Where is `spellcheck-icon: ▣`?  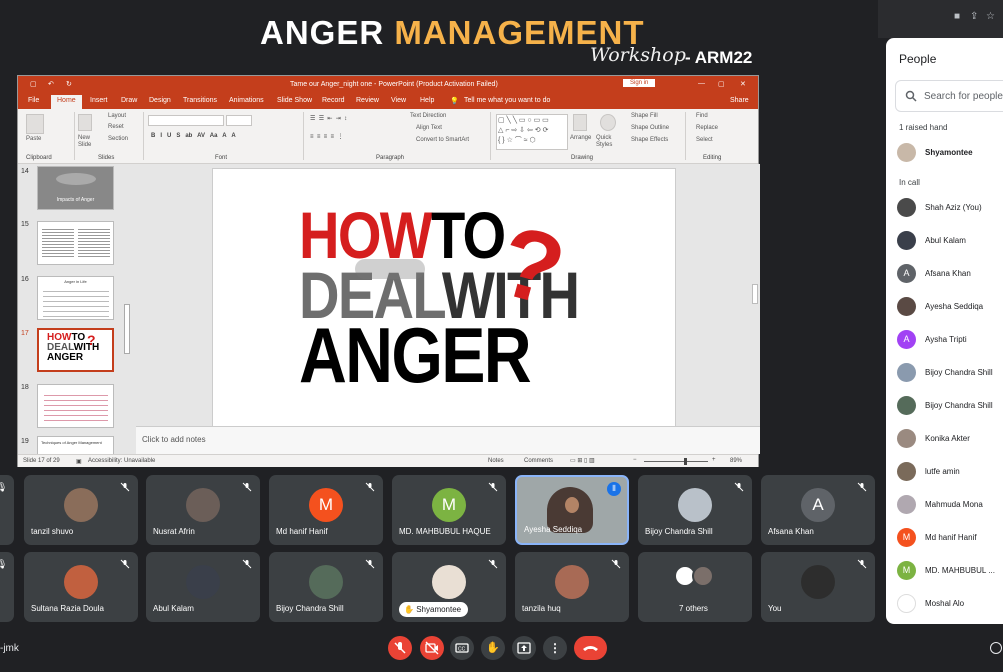
spellcheck-icon: ▣ is located at coordinates (79, 461).